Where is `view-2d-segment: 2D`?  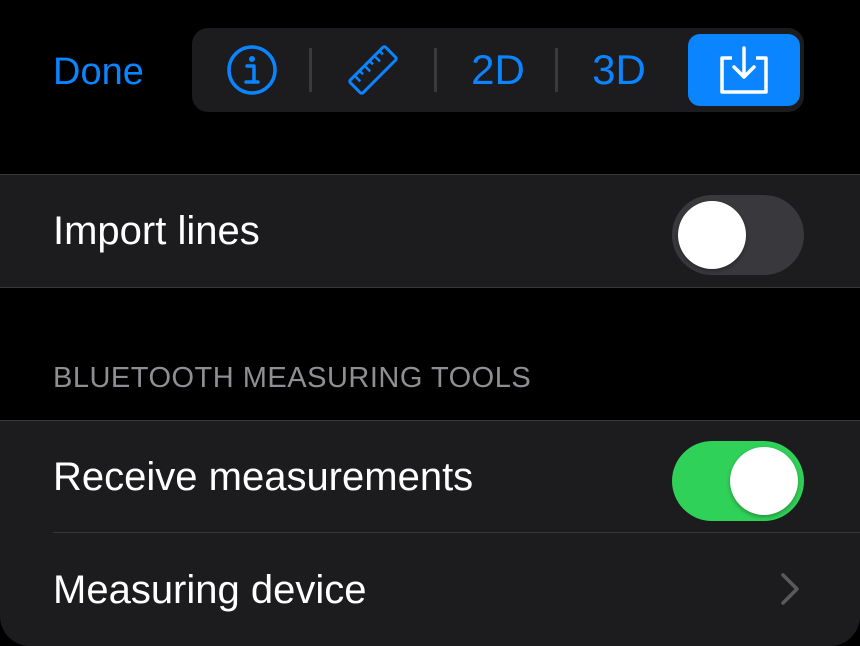 view-2d-segment: 2D is located at coordinates (498, 70).